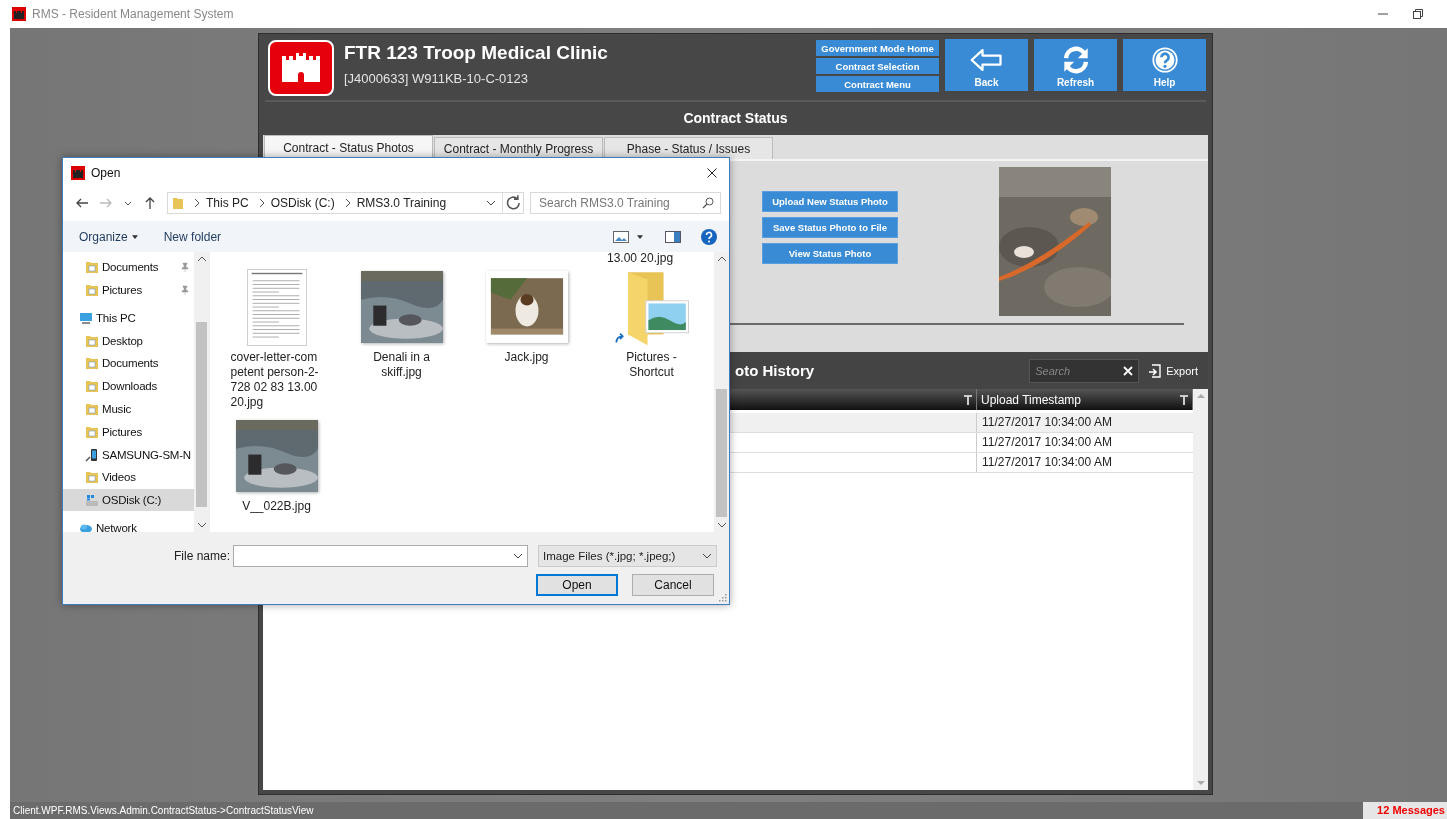 The height and width of the screenshot is (819, 1447). What do you see at coordinates (1405, 810) in the screenshot?
I see `message-count: 12 Messages` at bounding box center [1405, 810].